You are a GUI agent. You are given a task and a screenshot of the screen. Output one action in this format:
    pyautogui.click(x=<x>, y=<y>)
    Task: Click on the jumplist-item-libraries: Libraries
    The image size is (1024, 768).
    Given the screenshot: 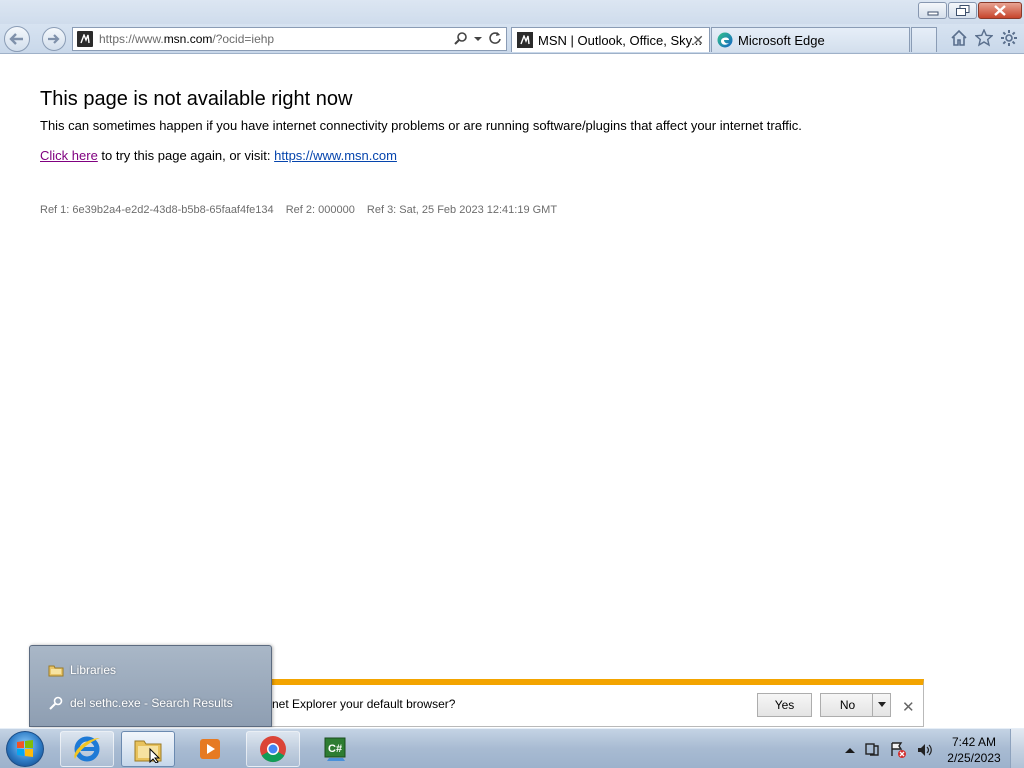 What is the action you would take?
    pyautogui.click(x=82, y=670)
    